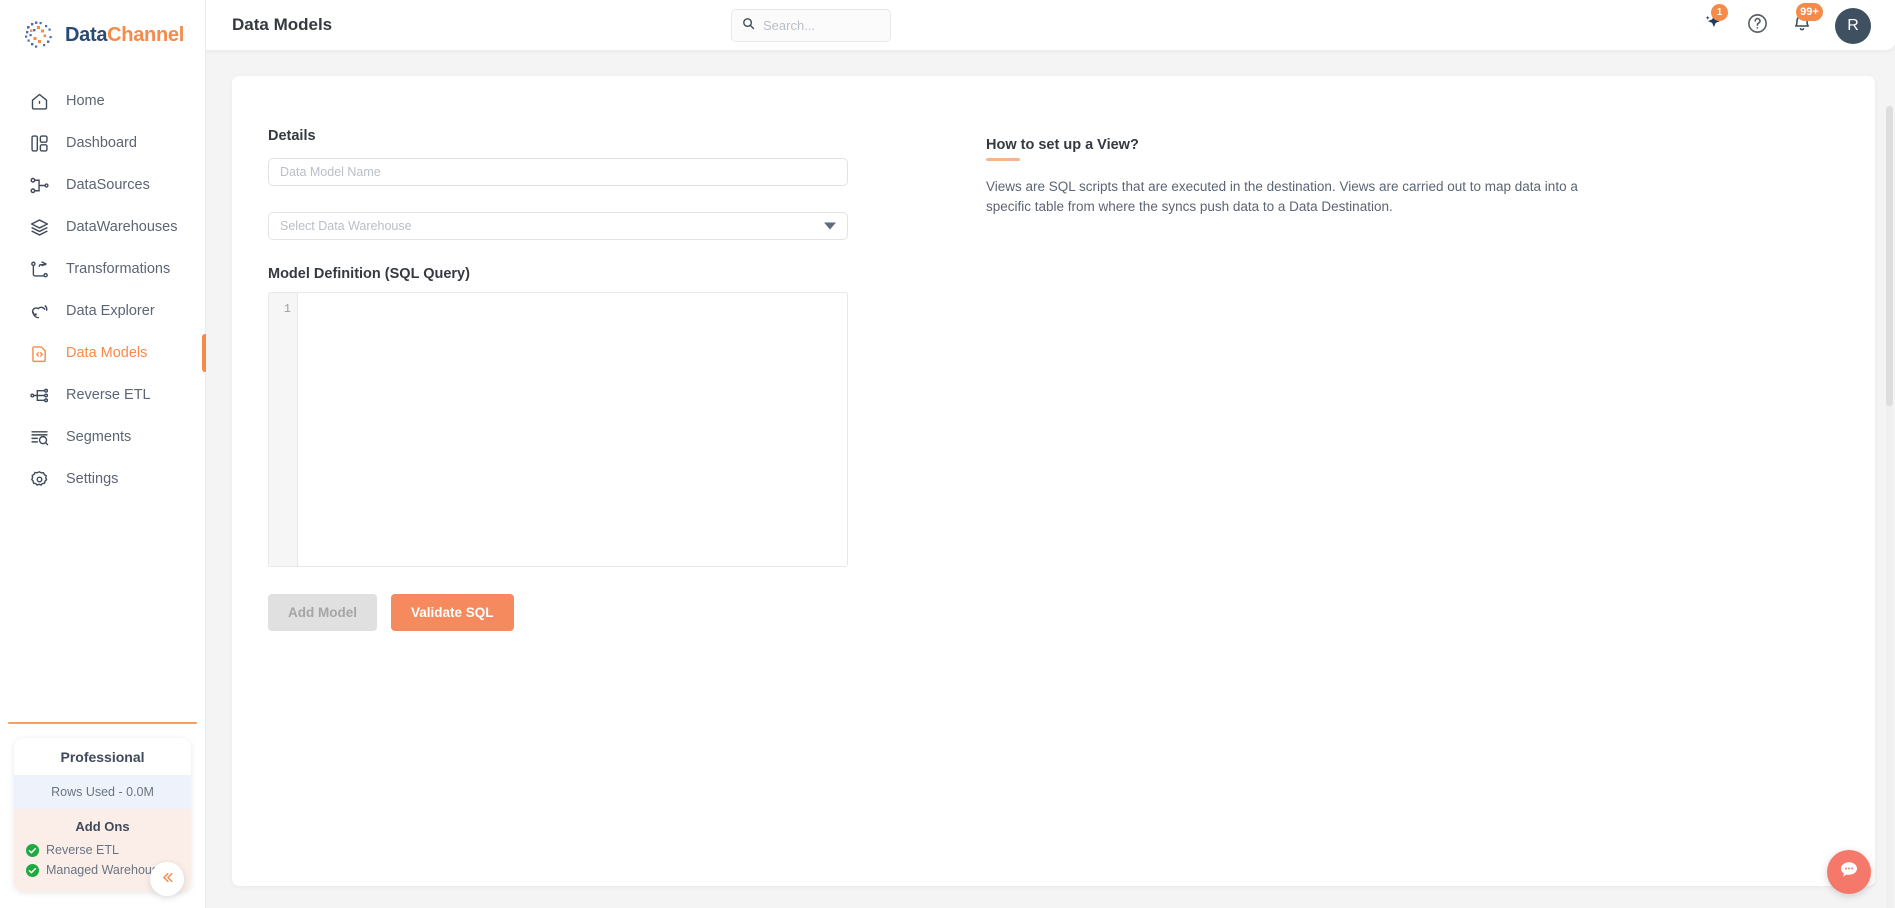  Describe the element at coordinates (283, 429) in the screenshot. I see `editor-line-numbers: 1` at that location.